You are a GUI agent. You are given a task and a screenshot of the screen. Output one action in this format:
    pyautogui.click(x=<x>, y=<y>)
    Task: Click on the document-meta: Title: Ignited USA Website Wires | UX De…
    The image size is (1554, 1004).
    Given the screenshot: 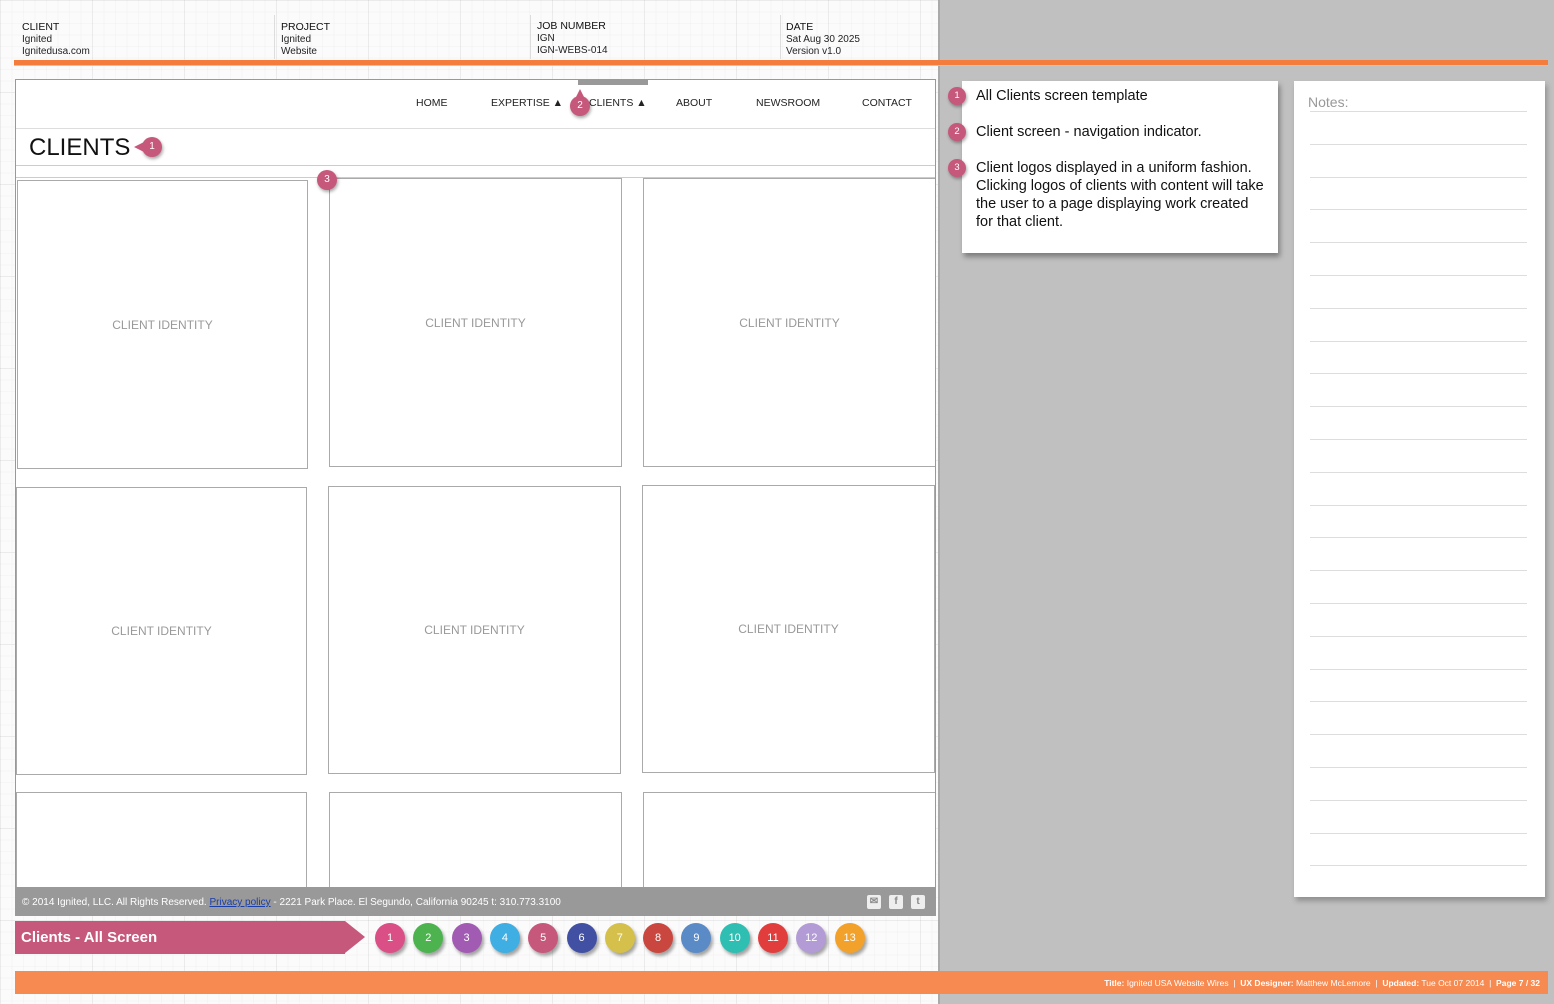 What is the action you would take?
    pyautogui.click(x=1322, y=983)
    